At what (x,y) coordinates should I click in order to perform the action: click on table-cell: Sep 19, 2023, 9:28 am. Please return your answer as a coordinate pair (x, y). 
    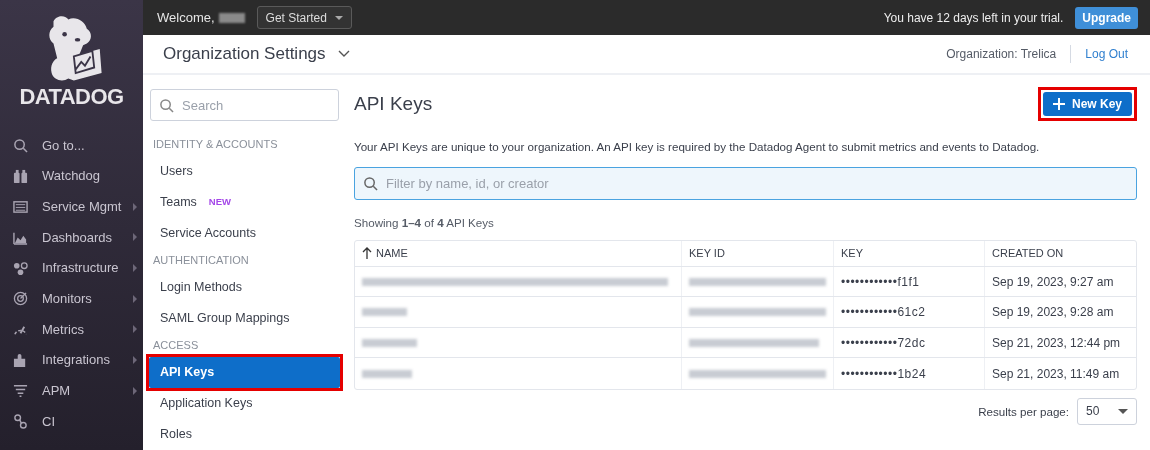
    Looking at the image, I should click on (1060, 312).